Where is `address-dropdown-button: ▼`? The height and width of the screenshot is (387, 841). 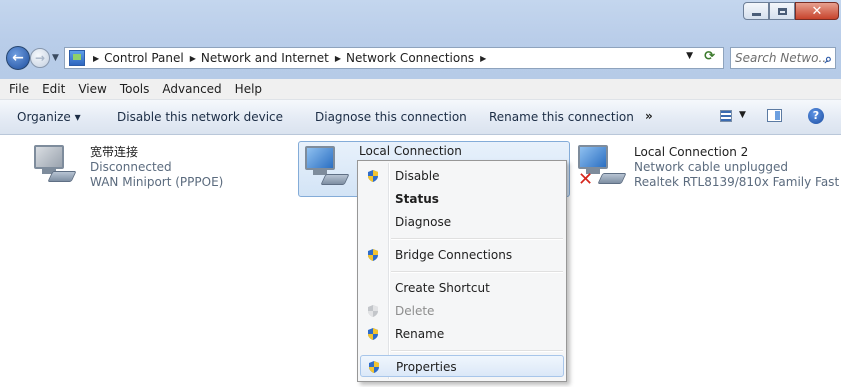
address-dropdown-button: ▼ is located at coordinates (689, 56).